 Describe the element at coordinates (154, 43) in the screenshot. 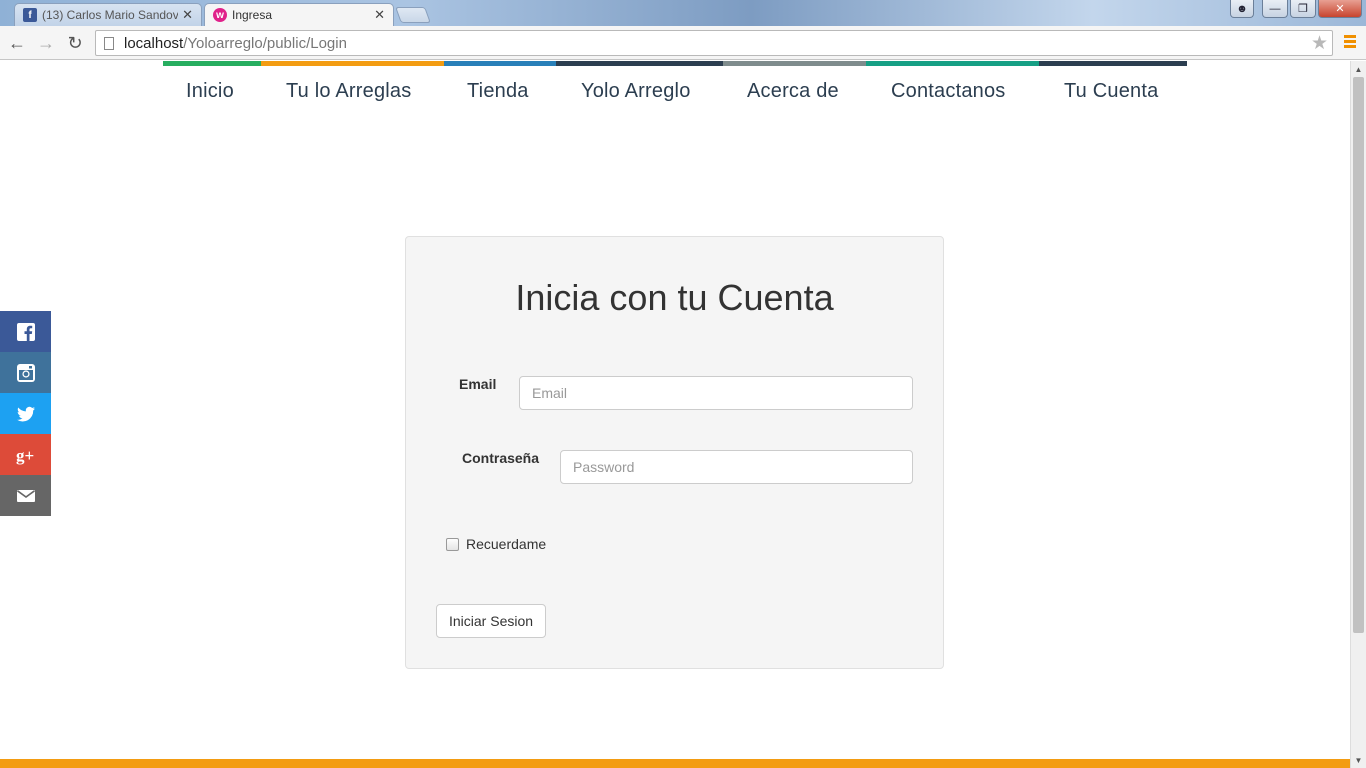

I see `url-host: localhost` at that location.